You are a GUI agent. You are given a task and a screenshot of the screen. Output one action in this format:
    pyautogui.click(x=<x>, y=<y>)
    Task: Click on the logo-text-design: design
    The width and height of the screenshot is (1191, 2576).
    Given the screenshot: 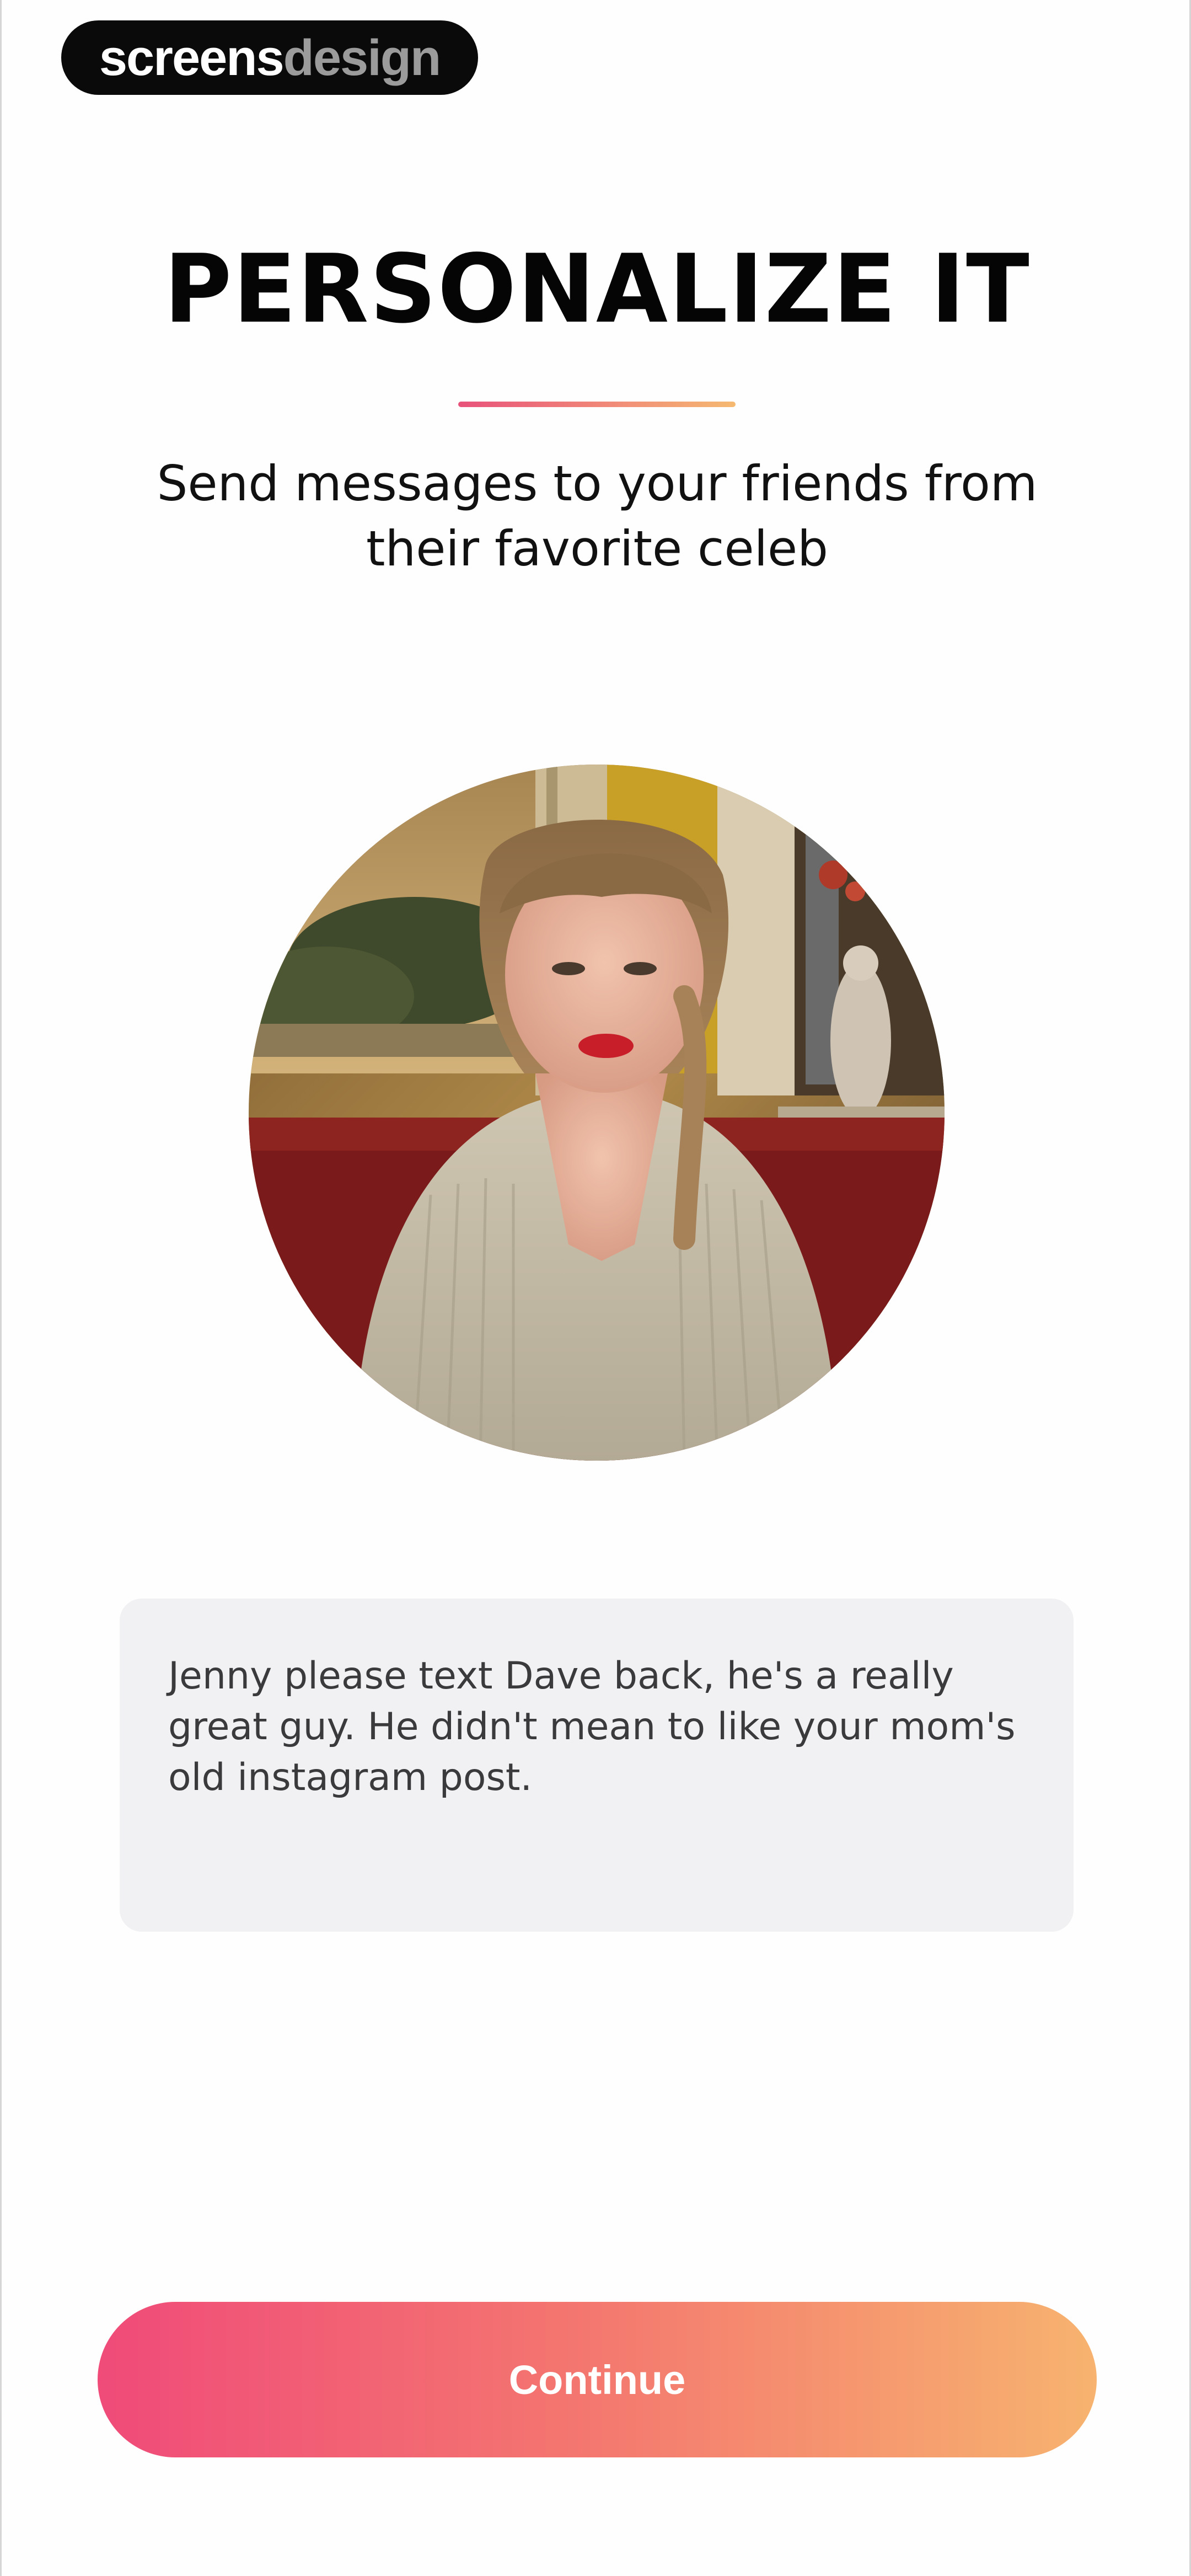 What is the action you would take?
    pyautogui.click(x=362, y=57)
    